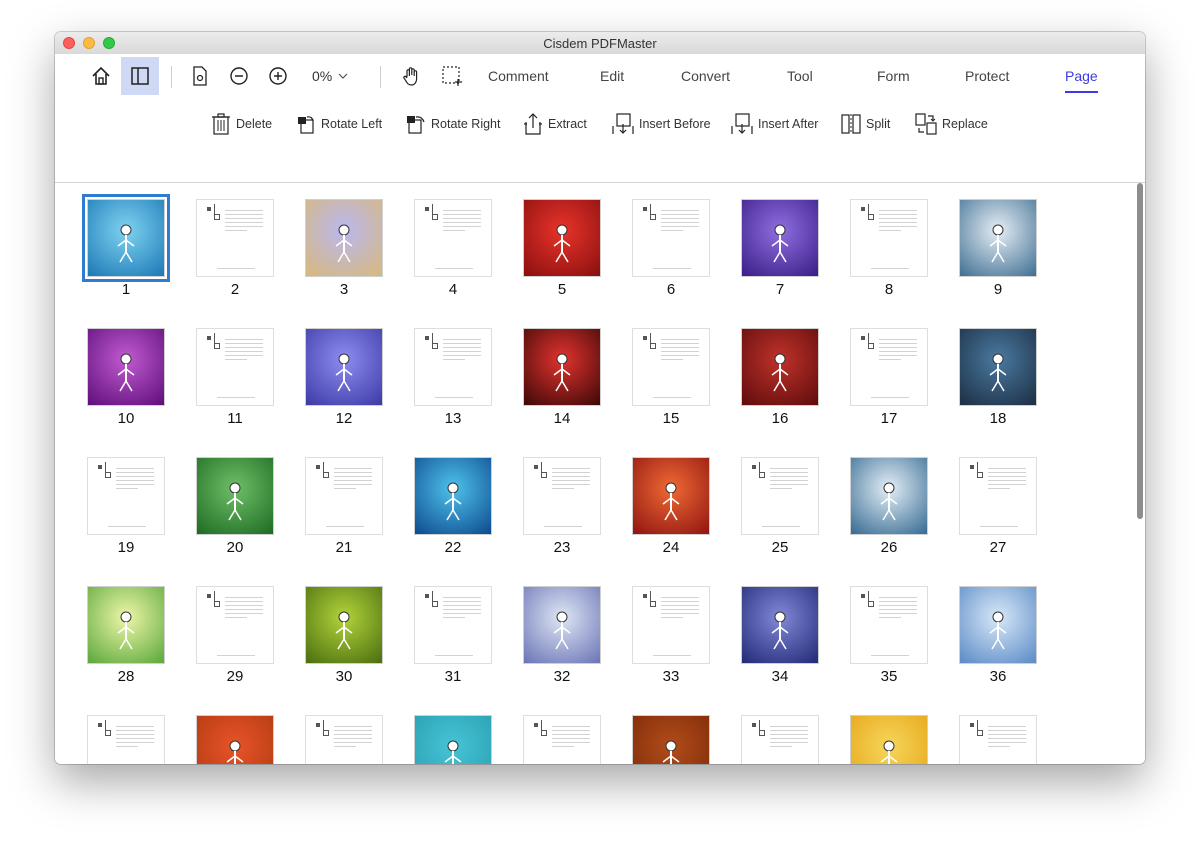 The image size is (1200, 843). Describe the element at coordinates (452, 124) in the screenshot. I see `rotate-right-button: Rotate Right` at that location.